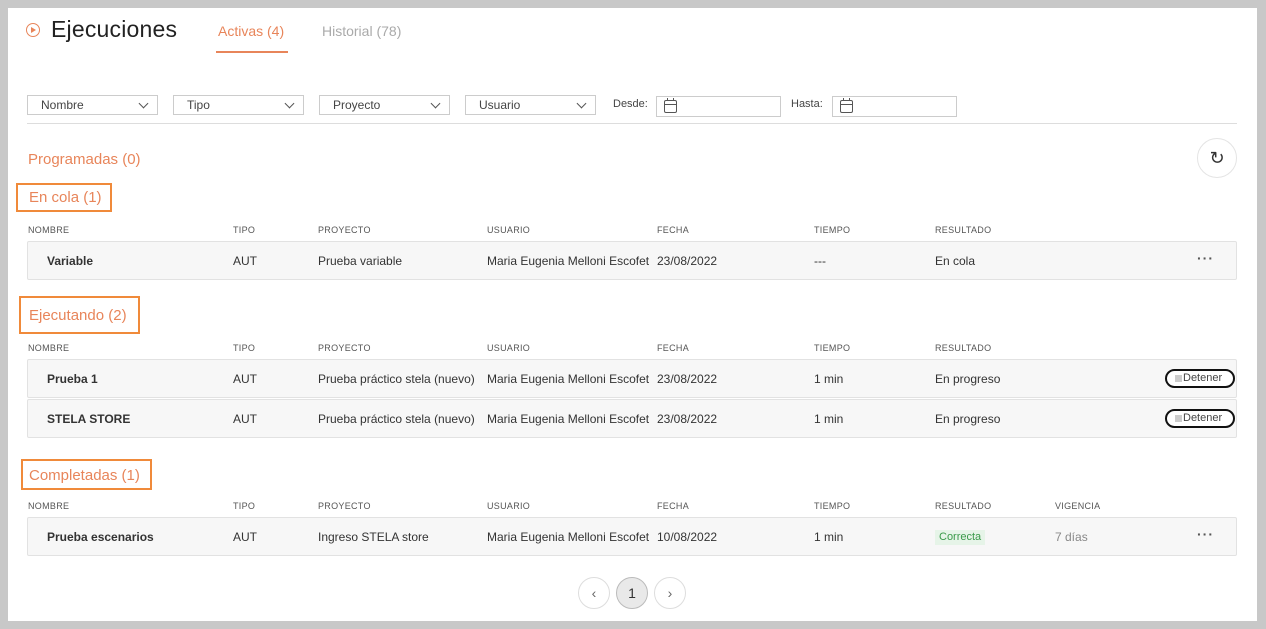 This screenshot has width=1266, height=629. What do you see at coordinates (251, 31) in the screenshot?
I see `tab-activas: Activas (4)` at bounding box center [251, 31].